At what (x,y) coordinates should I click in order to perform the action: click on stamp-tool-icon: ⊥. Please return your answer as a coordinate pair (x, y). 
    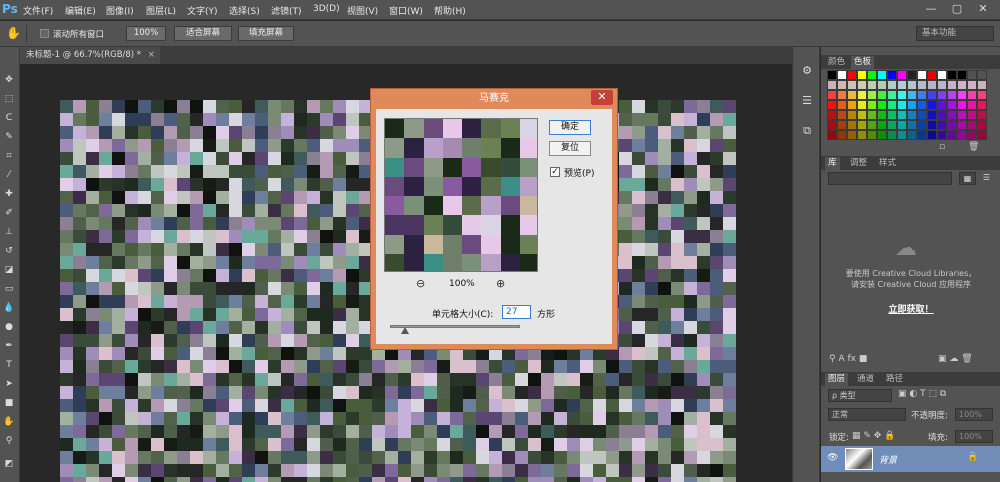
    Looking at the image, I should click on (9, 232).